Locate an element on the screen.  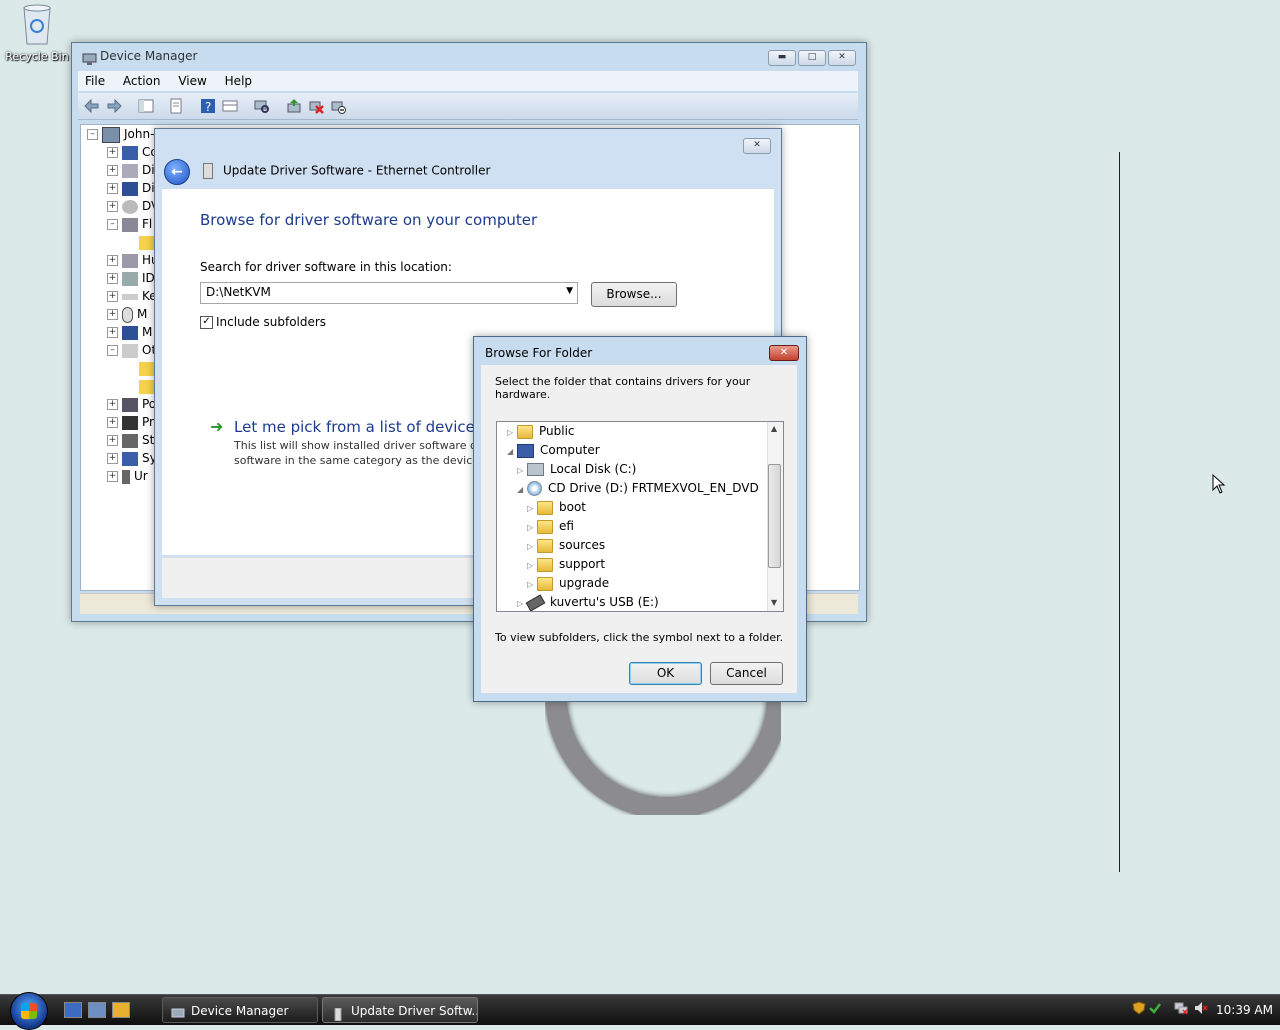
start-button is located at coordinates (29, 1011).